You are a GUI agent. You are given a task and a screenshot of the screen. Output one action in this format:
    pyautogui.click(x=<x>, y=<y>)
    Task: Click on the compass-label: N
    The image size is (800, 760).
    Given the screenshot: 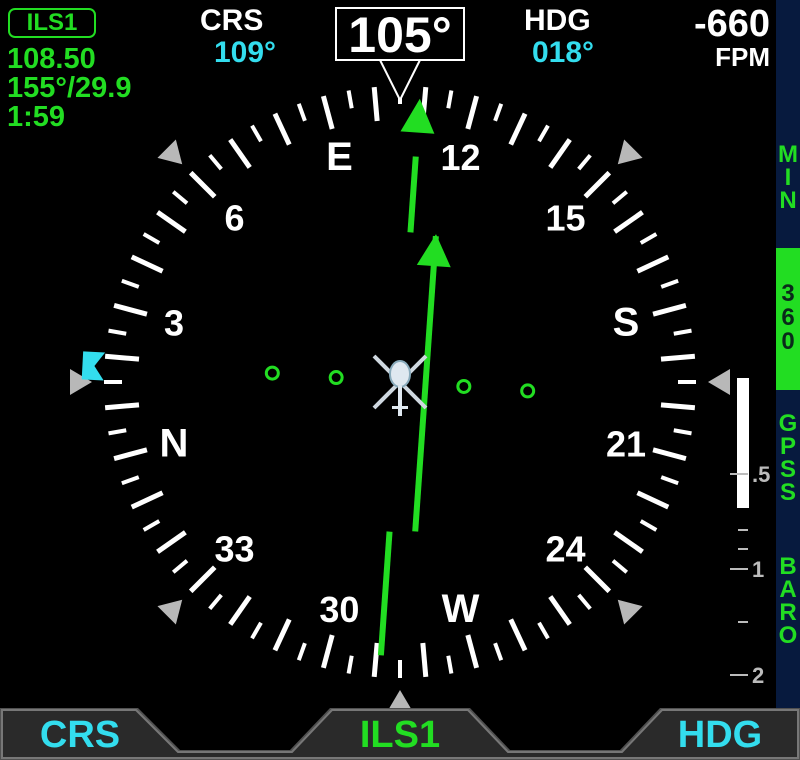 What is the action you would take?
    pyautogui.click(x=174, y=444)
    